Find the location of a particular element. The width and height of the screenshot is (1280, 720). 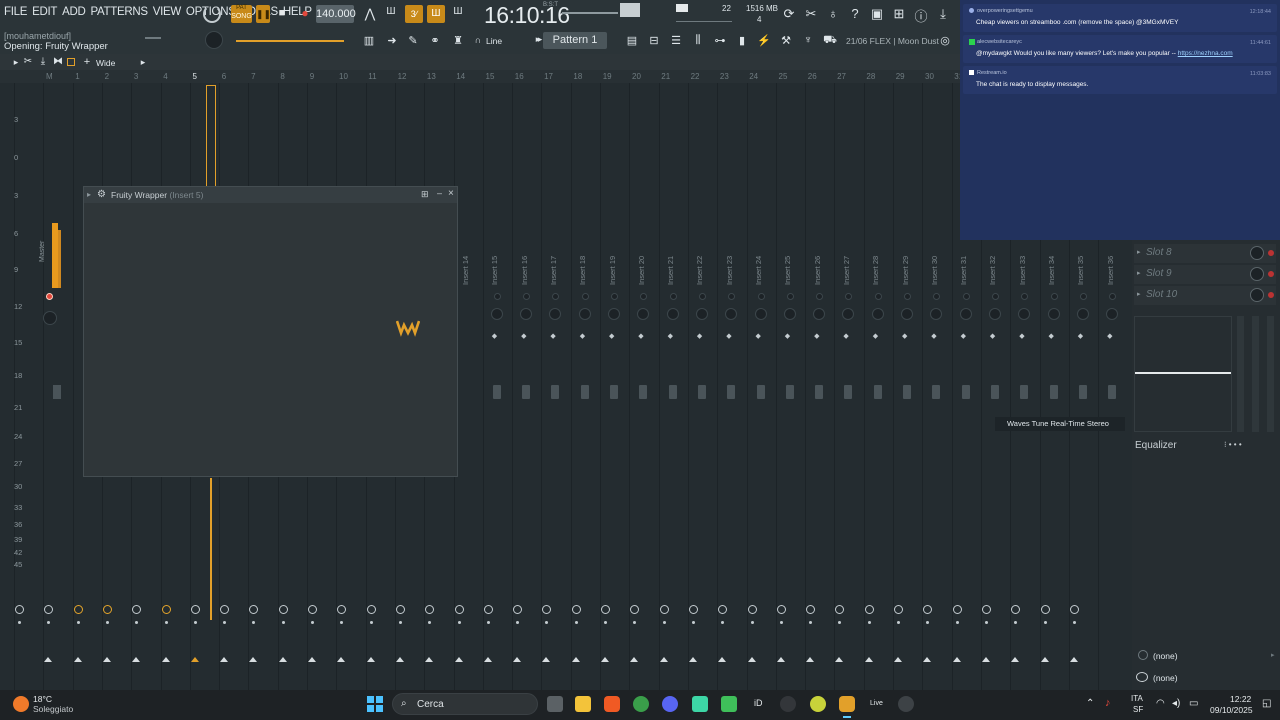

master-volume-fader is located at coordinates (57, 392).